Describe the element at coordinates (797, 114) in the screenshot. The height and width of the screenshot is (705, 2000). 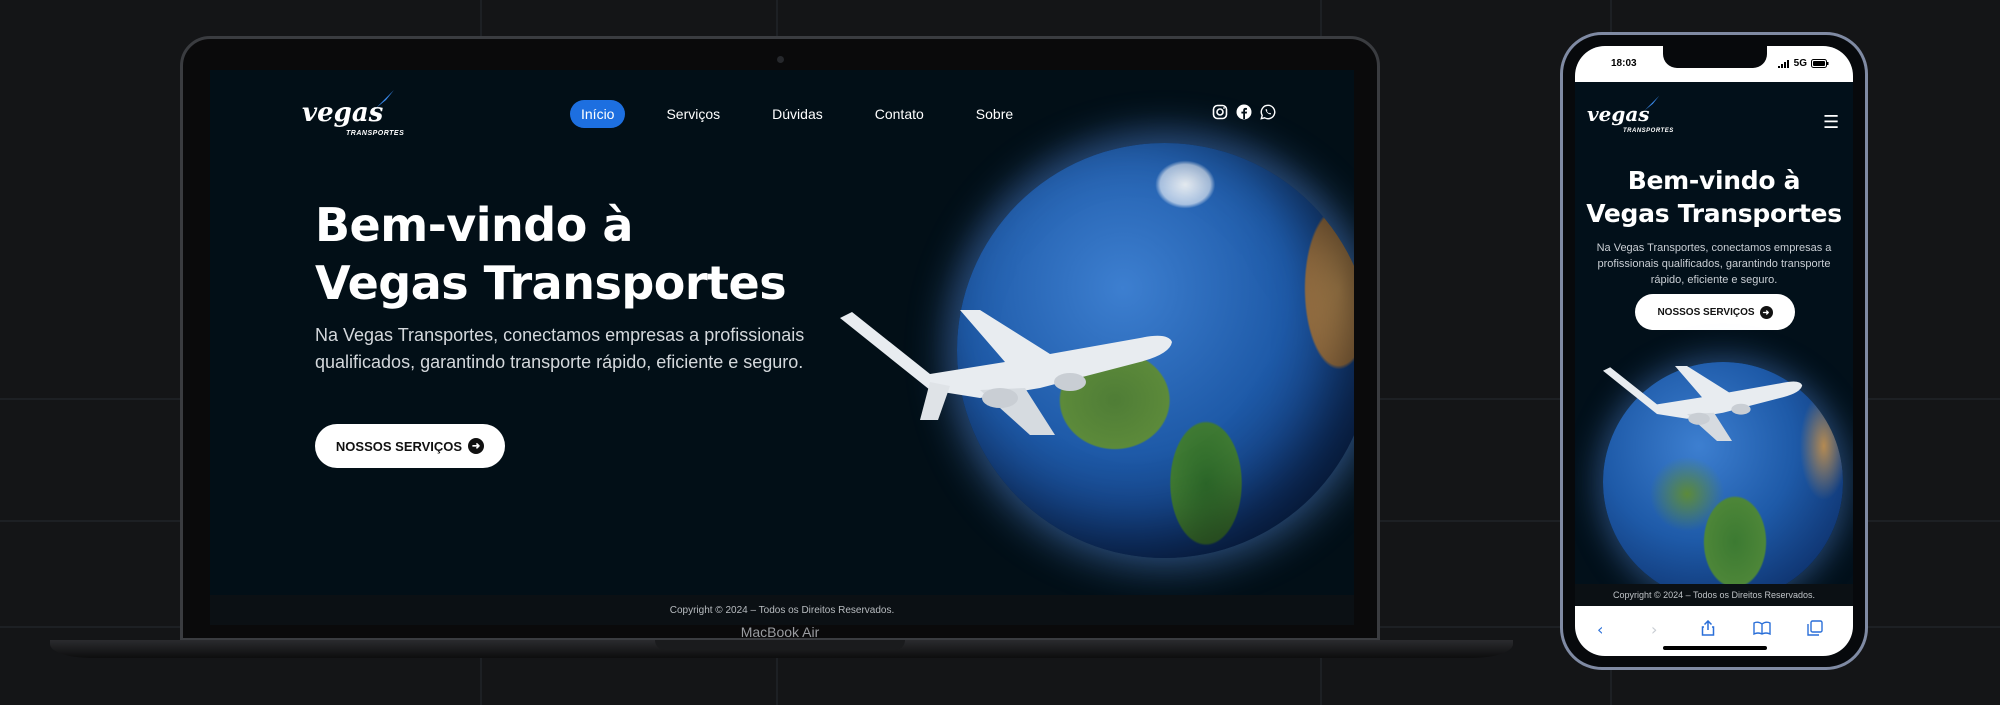
I see `nav-item-duvidas: Dúvidas` at that location.